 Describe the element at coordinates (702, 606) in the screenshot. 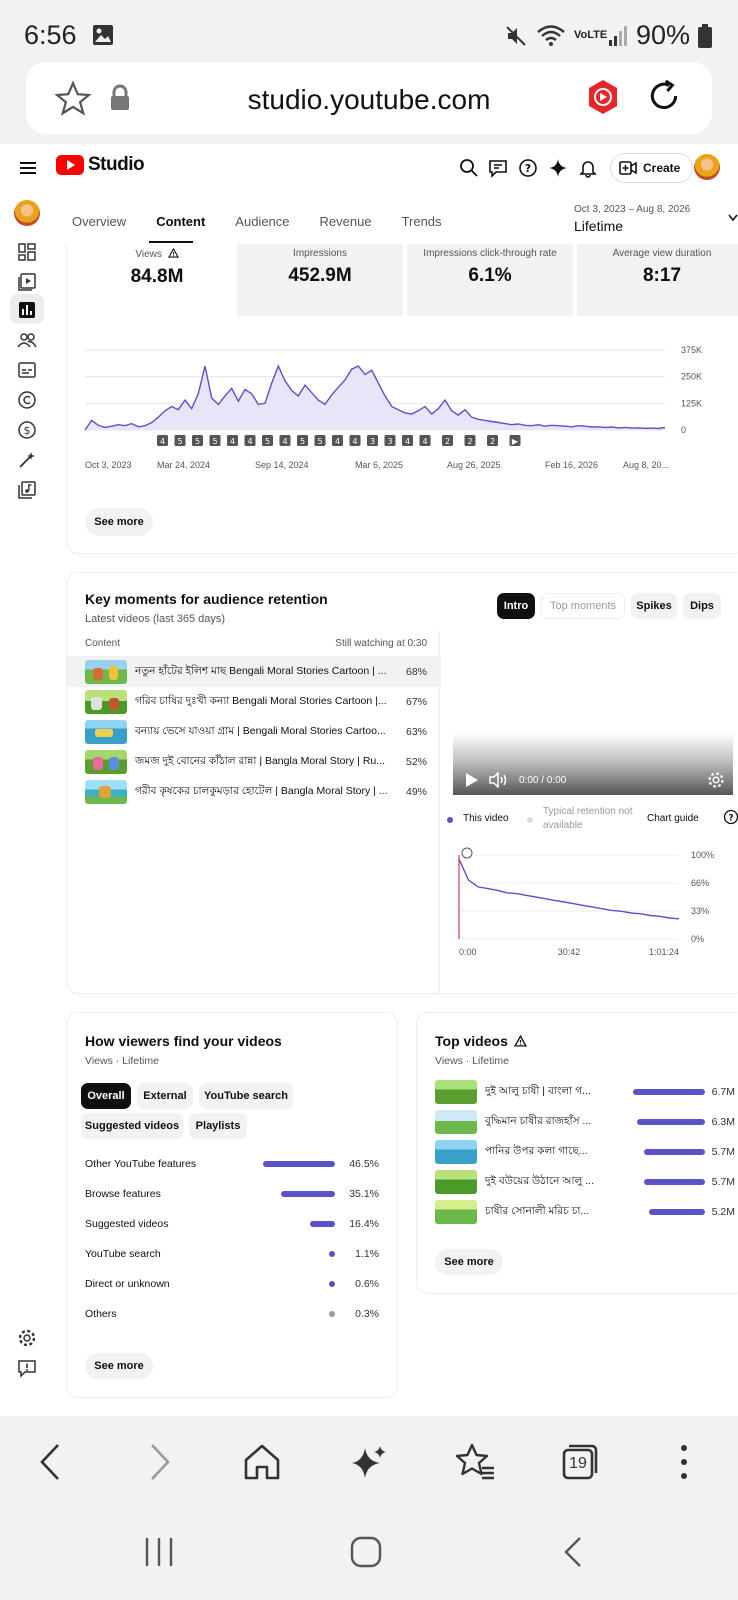

I see `chip-dips: Dips` at that location.